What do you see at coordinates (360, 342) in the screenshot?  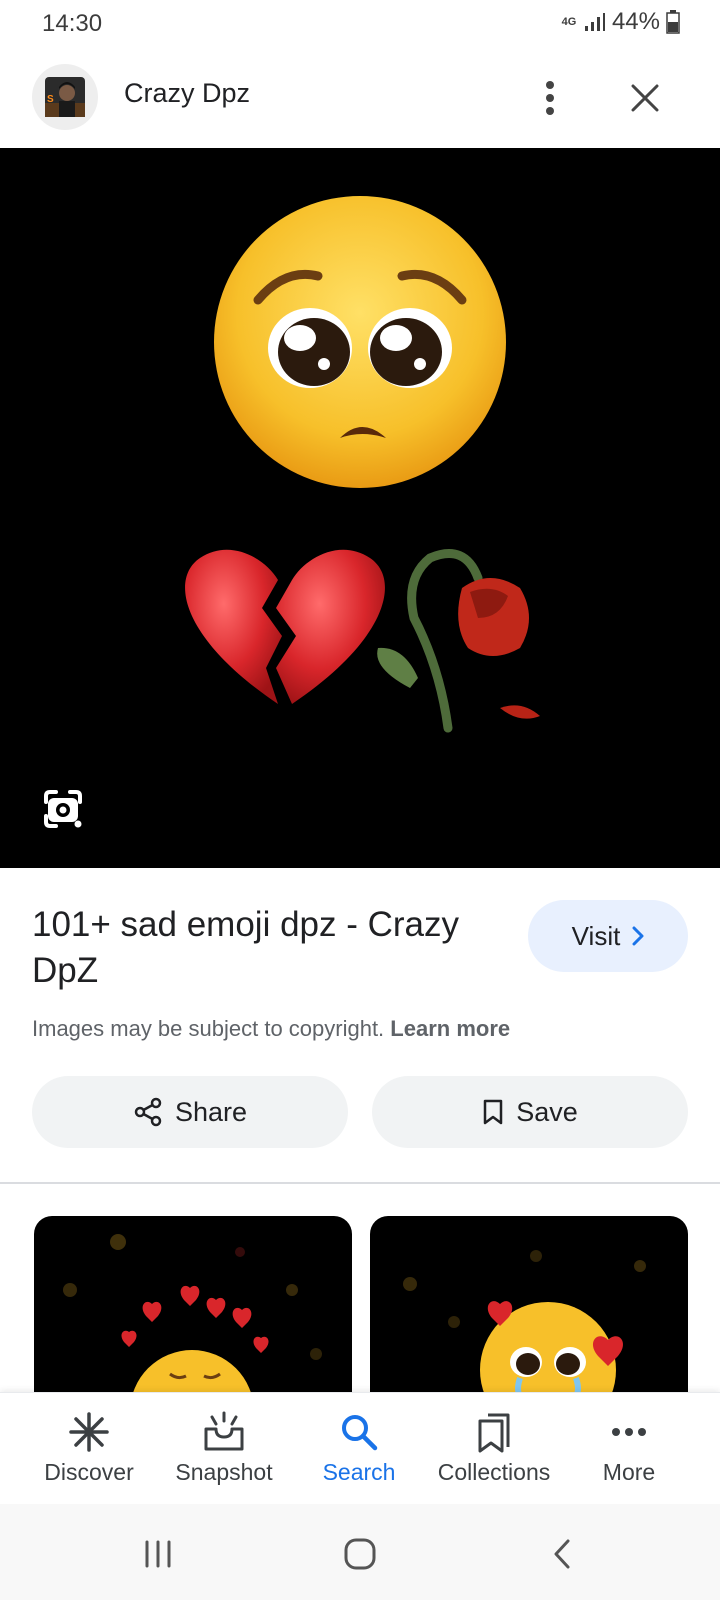 I see `pleading-face-emoji` at bounding box center [360, 342].